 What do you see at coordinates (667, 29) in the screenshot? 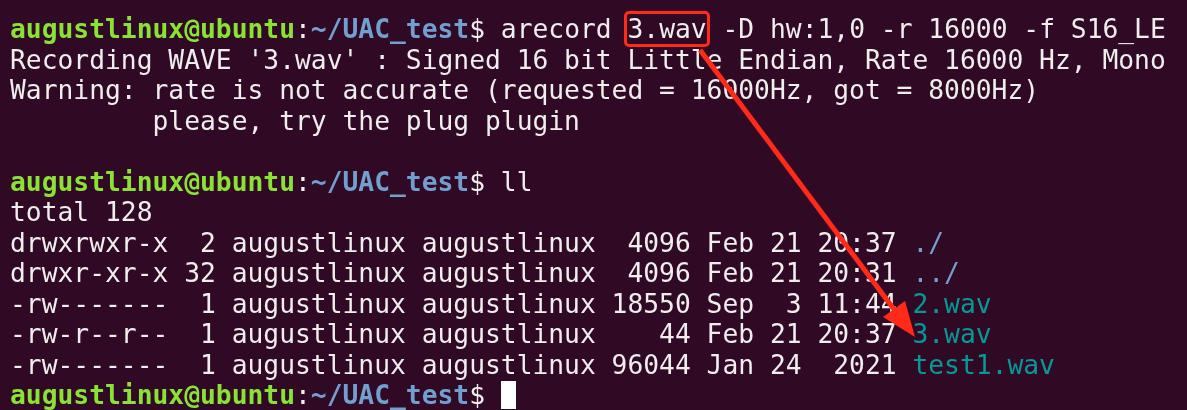
I see `highlighted-filename: 3.wav` at bounding box center [667, 29].